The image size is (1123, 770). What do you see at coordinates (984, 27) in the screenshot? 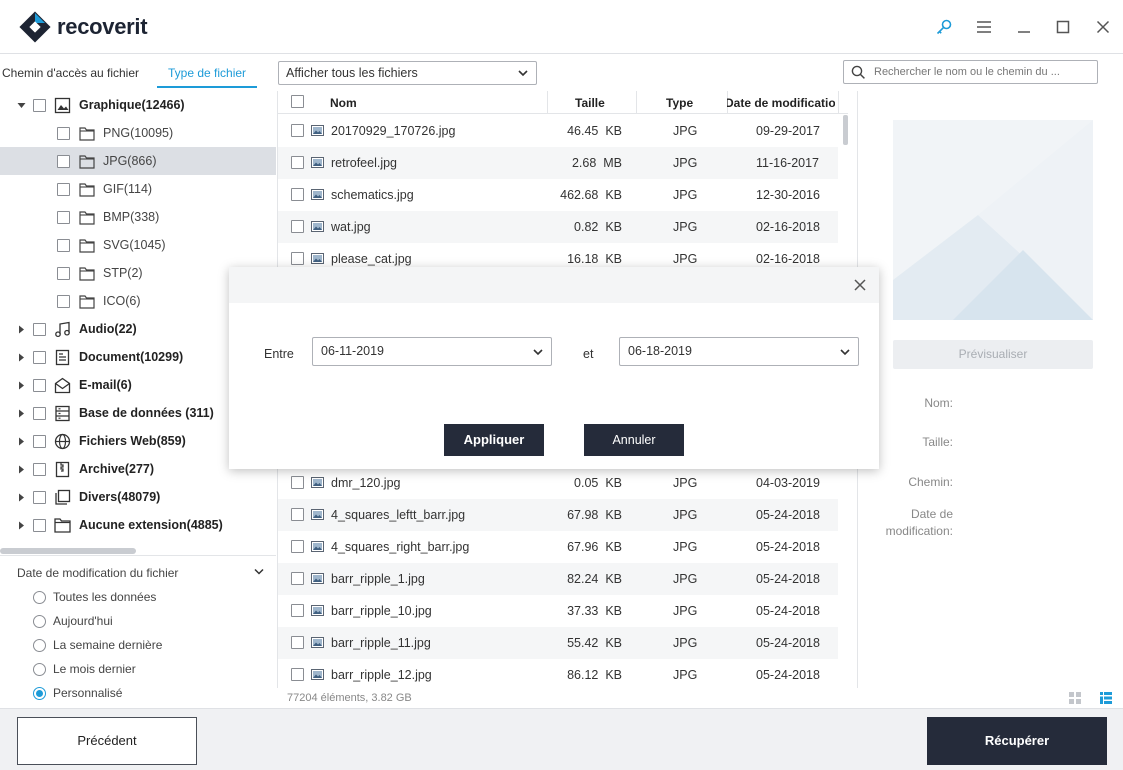
I see `menu-icon` at bounding box center [984, 27].